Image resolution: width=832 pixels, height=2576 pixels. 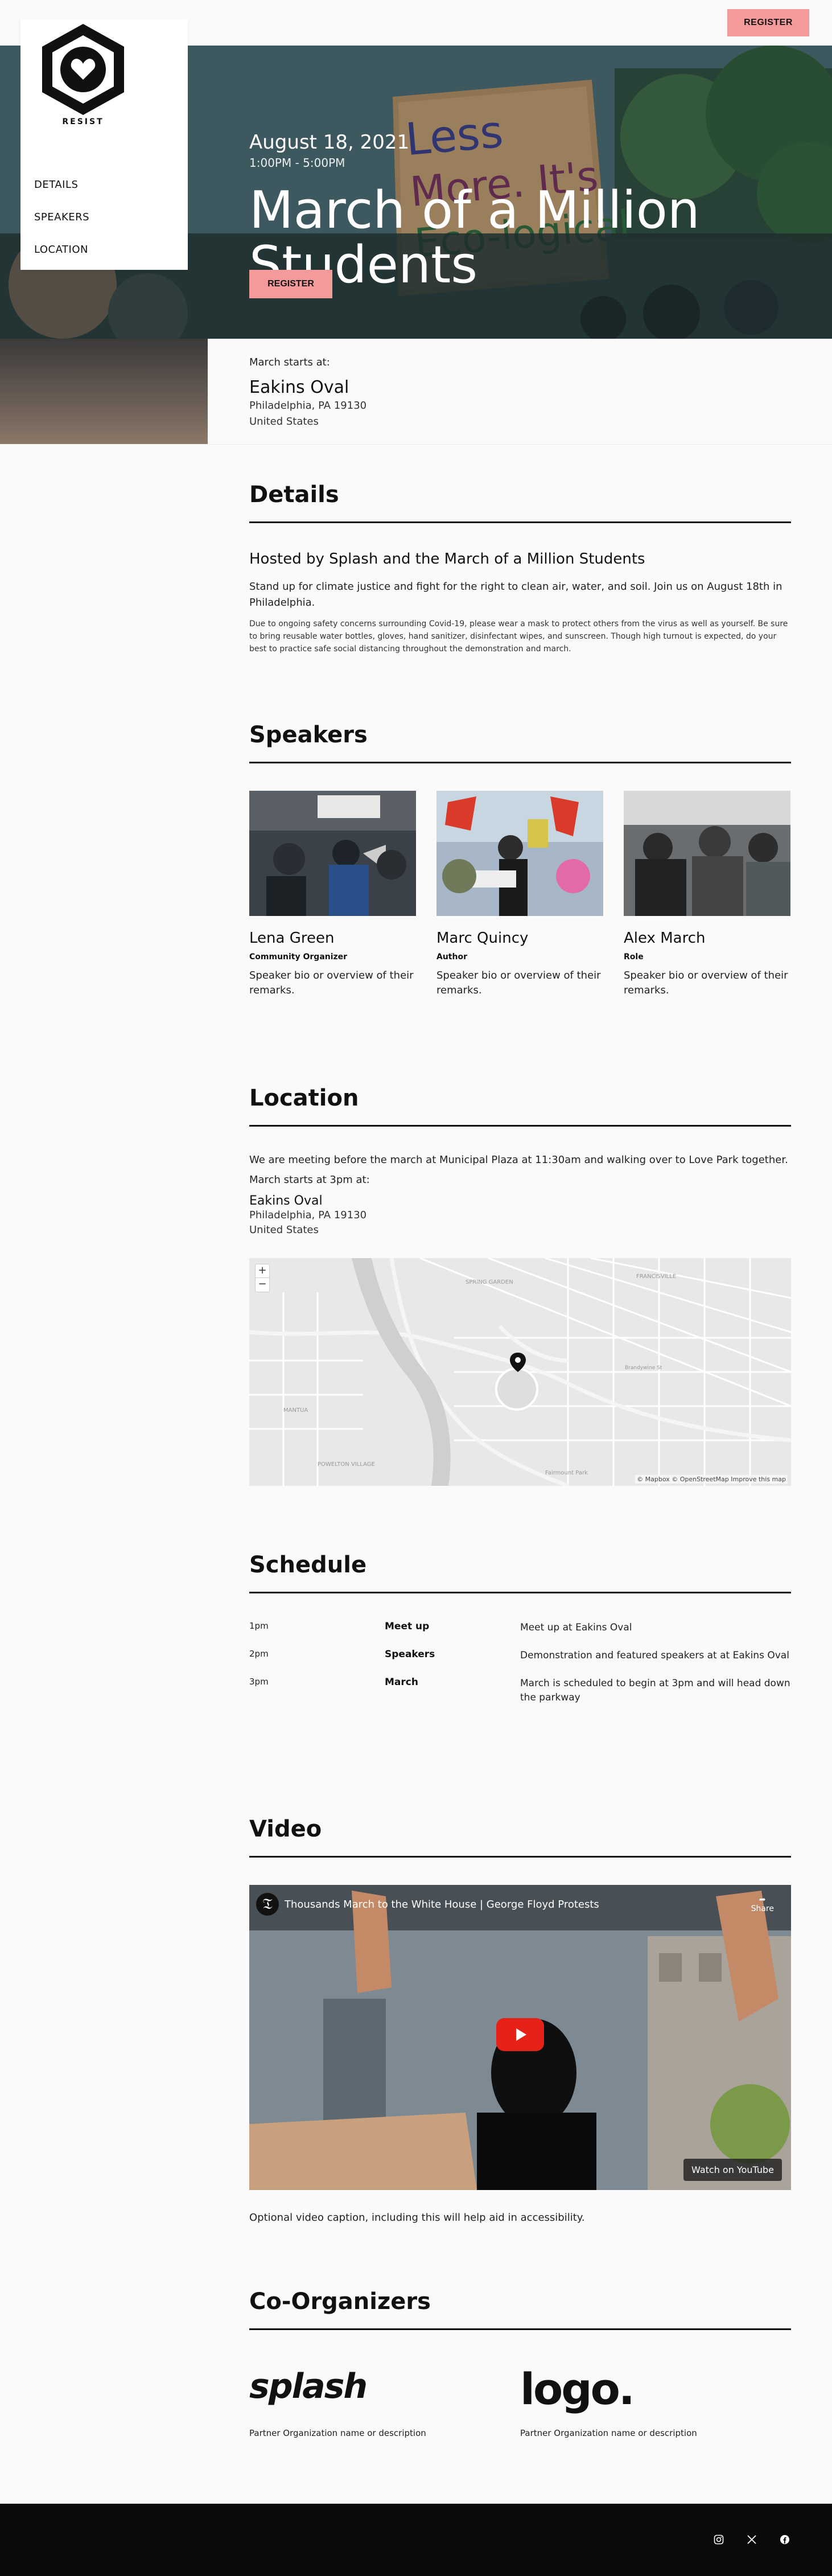 What do you see at coordinates (297, 163) in the screenshot?
I see `event-time: 1:00PM - 5:00PM` at bounding box center [297, 163].